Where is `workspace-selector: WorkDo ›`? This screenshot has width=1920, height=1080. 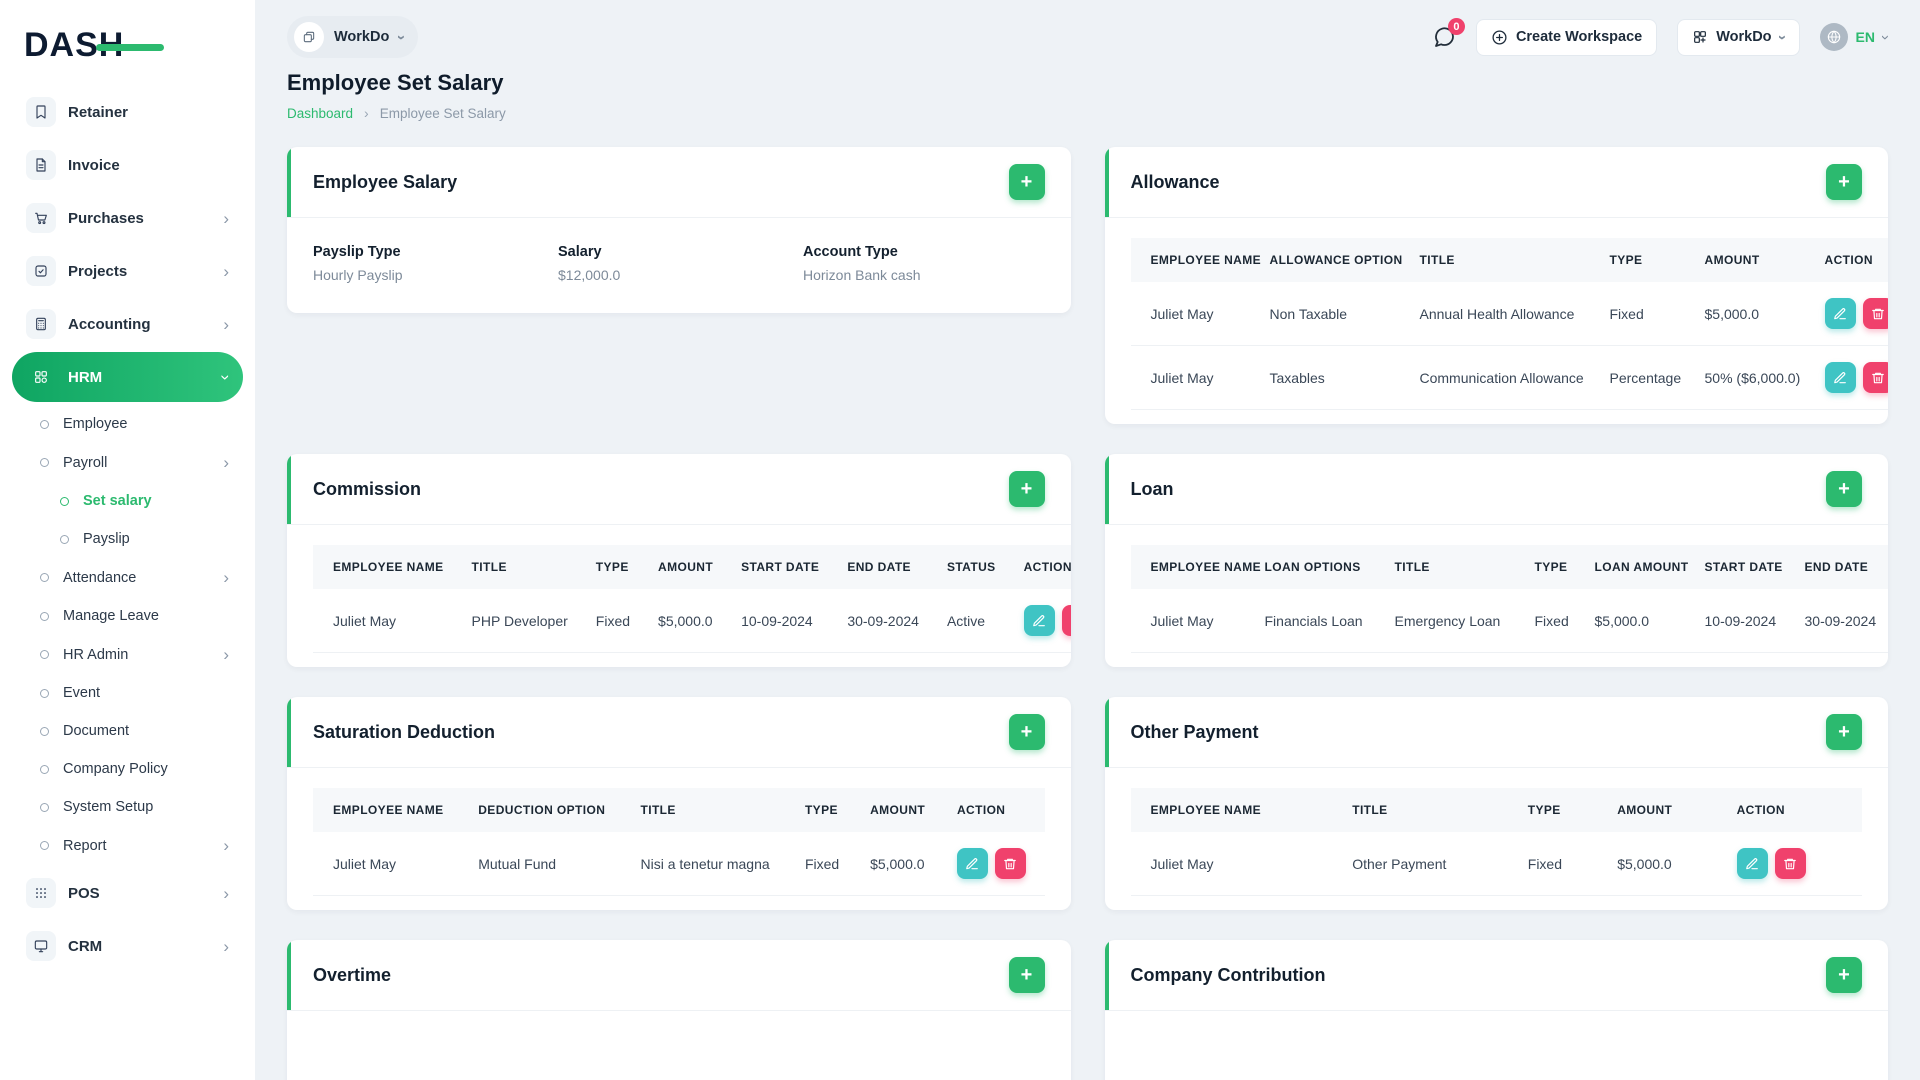
workspace-selector: WorkDo › is located at coordinates (353, 37).